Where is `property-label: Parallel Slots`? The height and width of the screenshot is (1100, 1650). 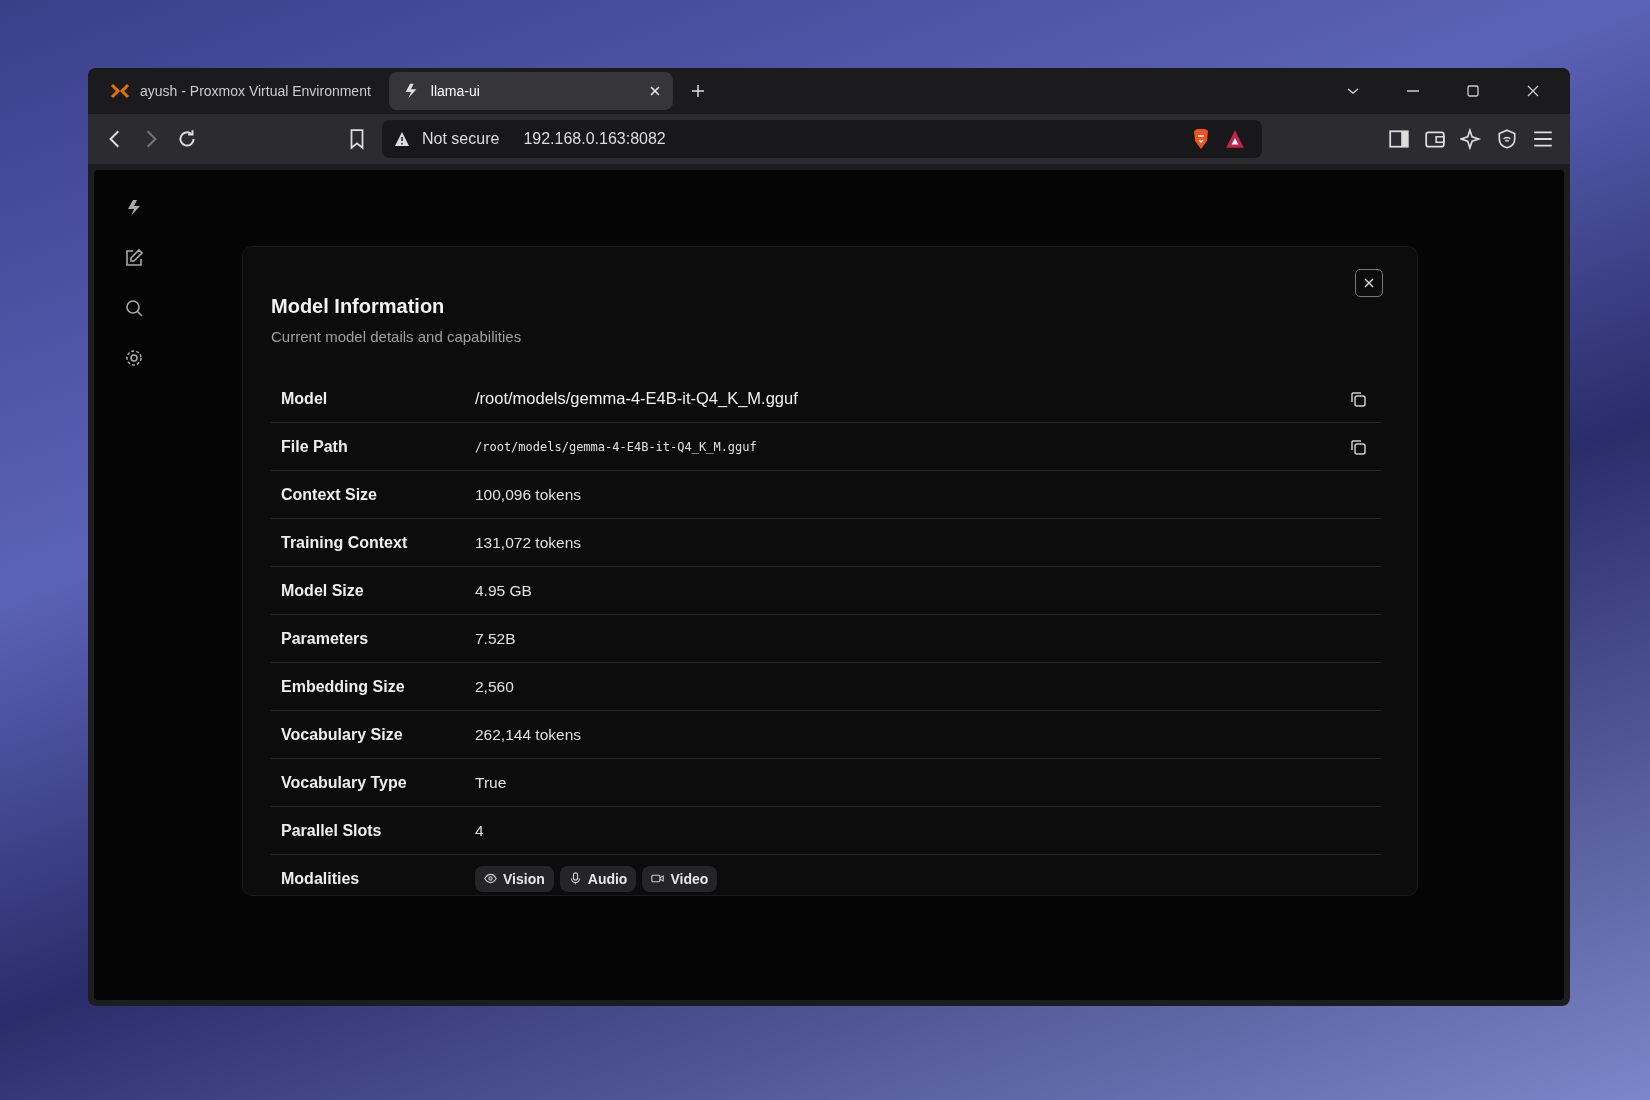
property-label: Parallel Slots is located at coordinates (332, 830).